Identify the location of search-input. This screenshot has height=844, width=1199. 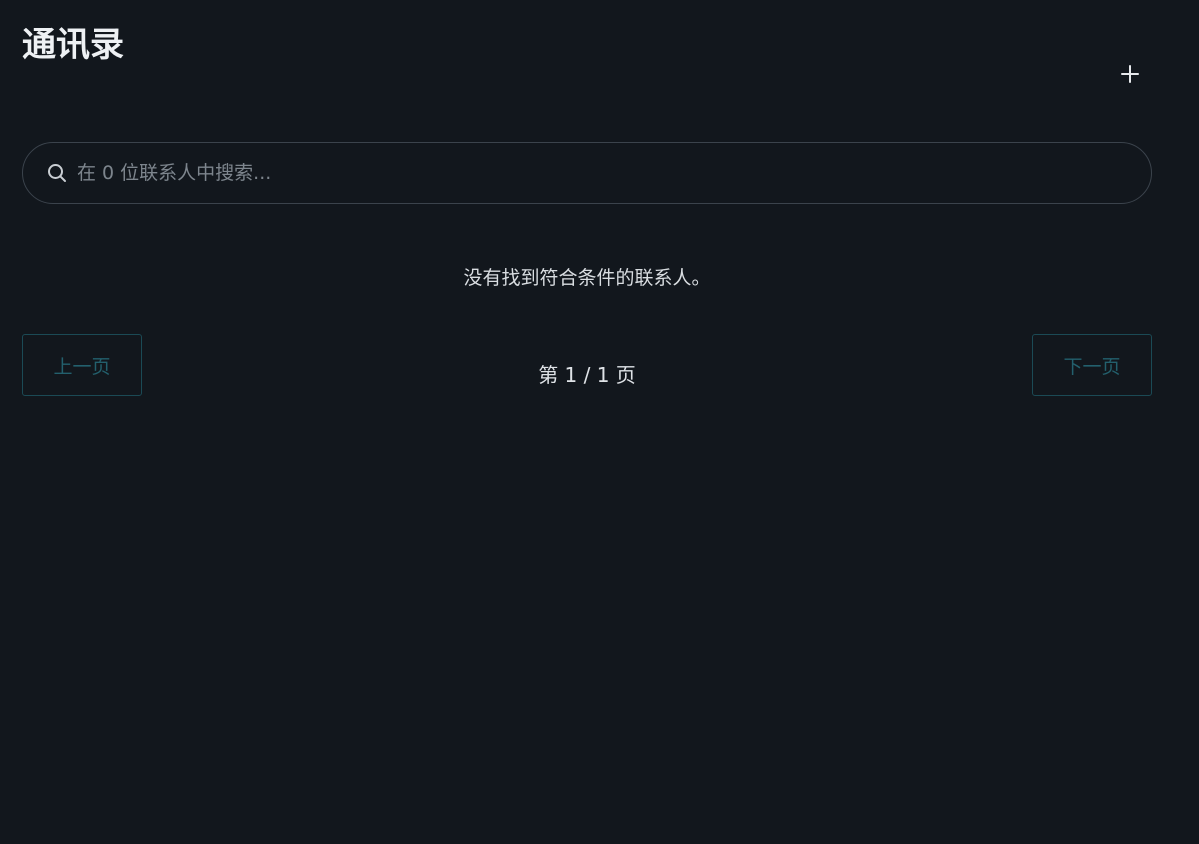
(602, 173).